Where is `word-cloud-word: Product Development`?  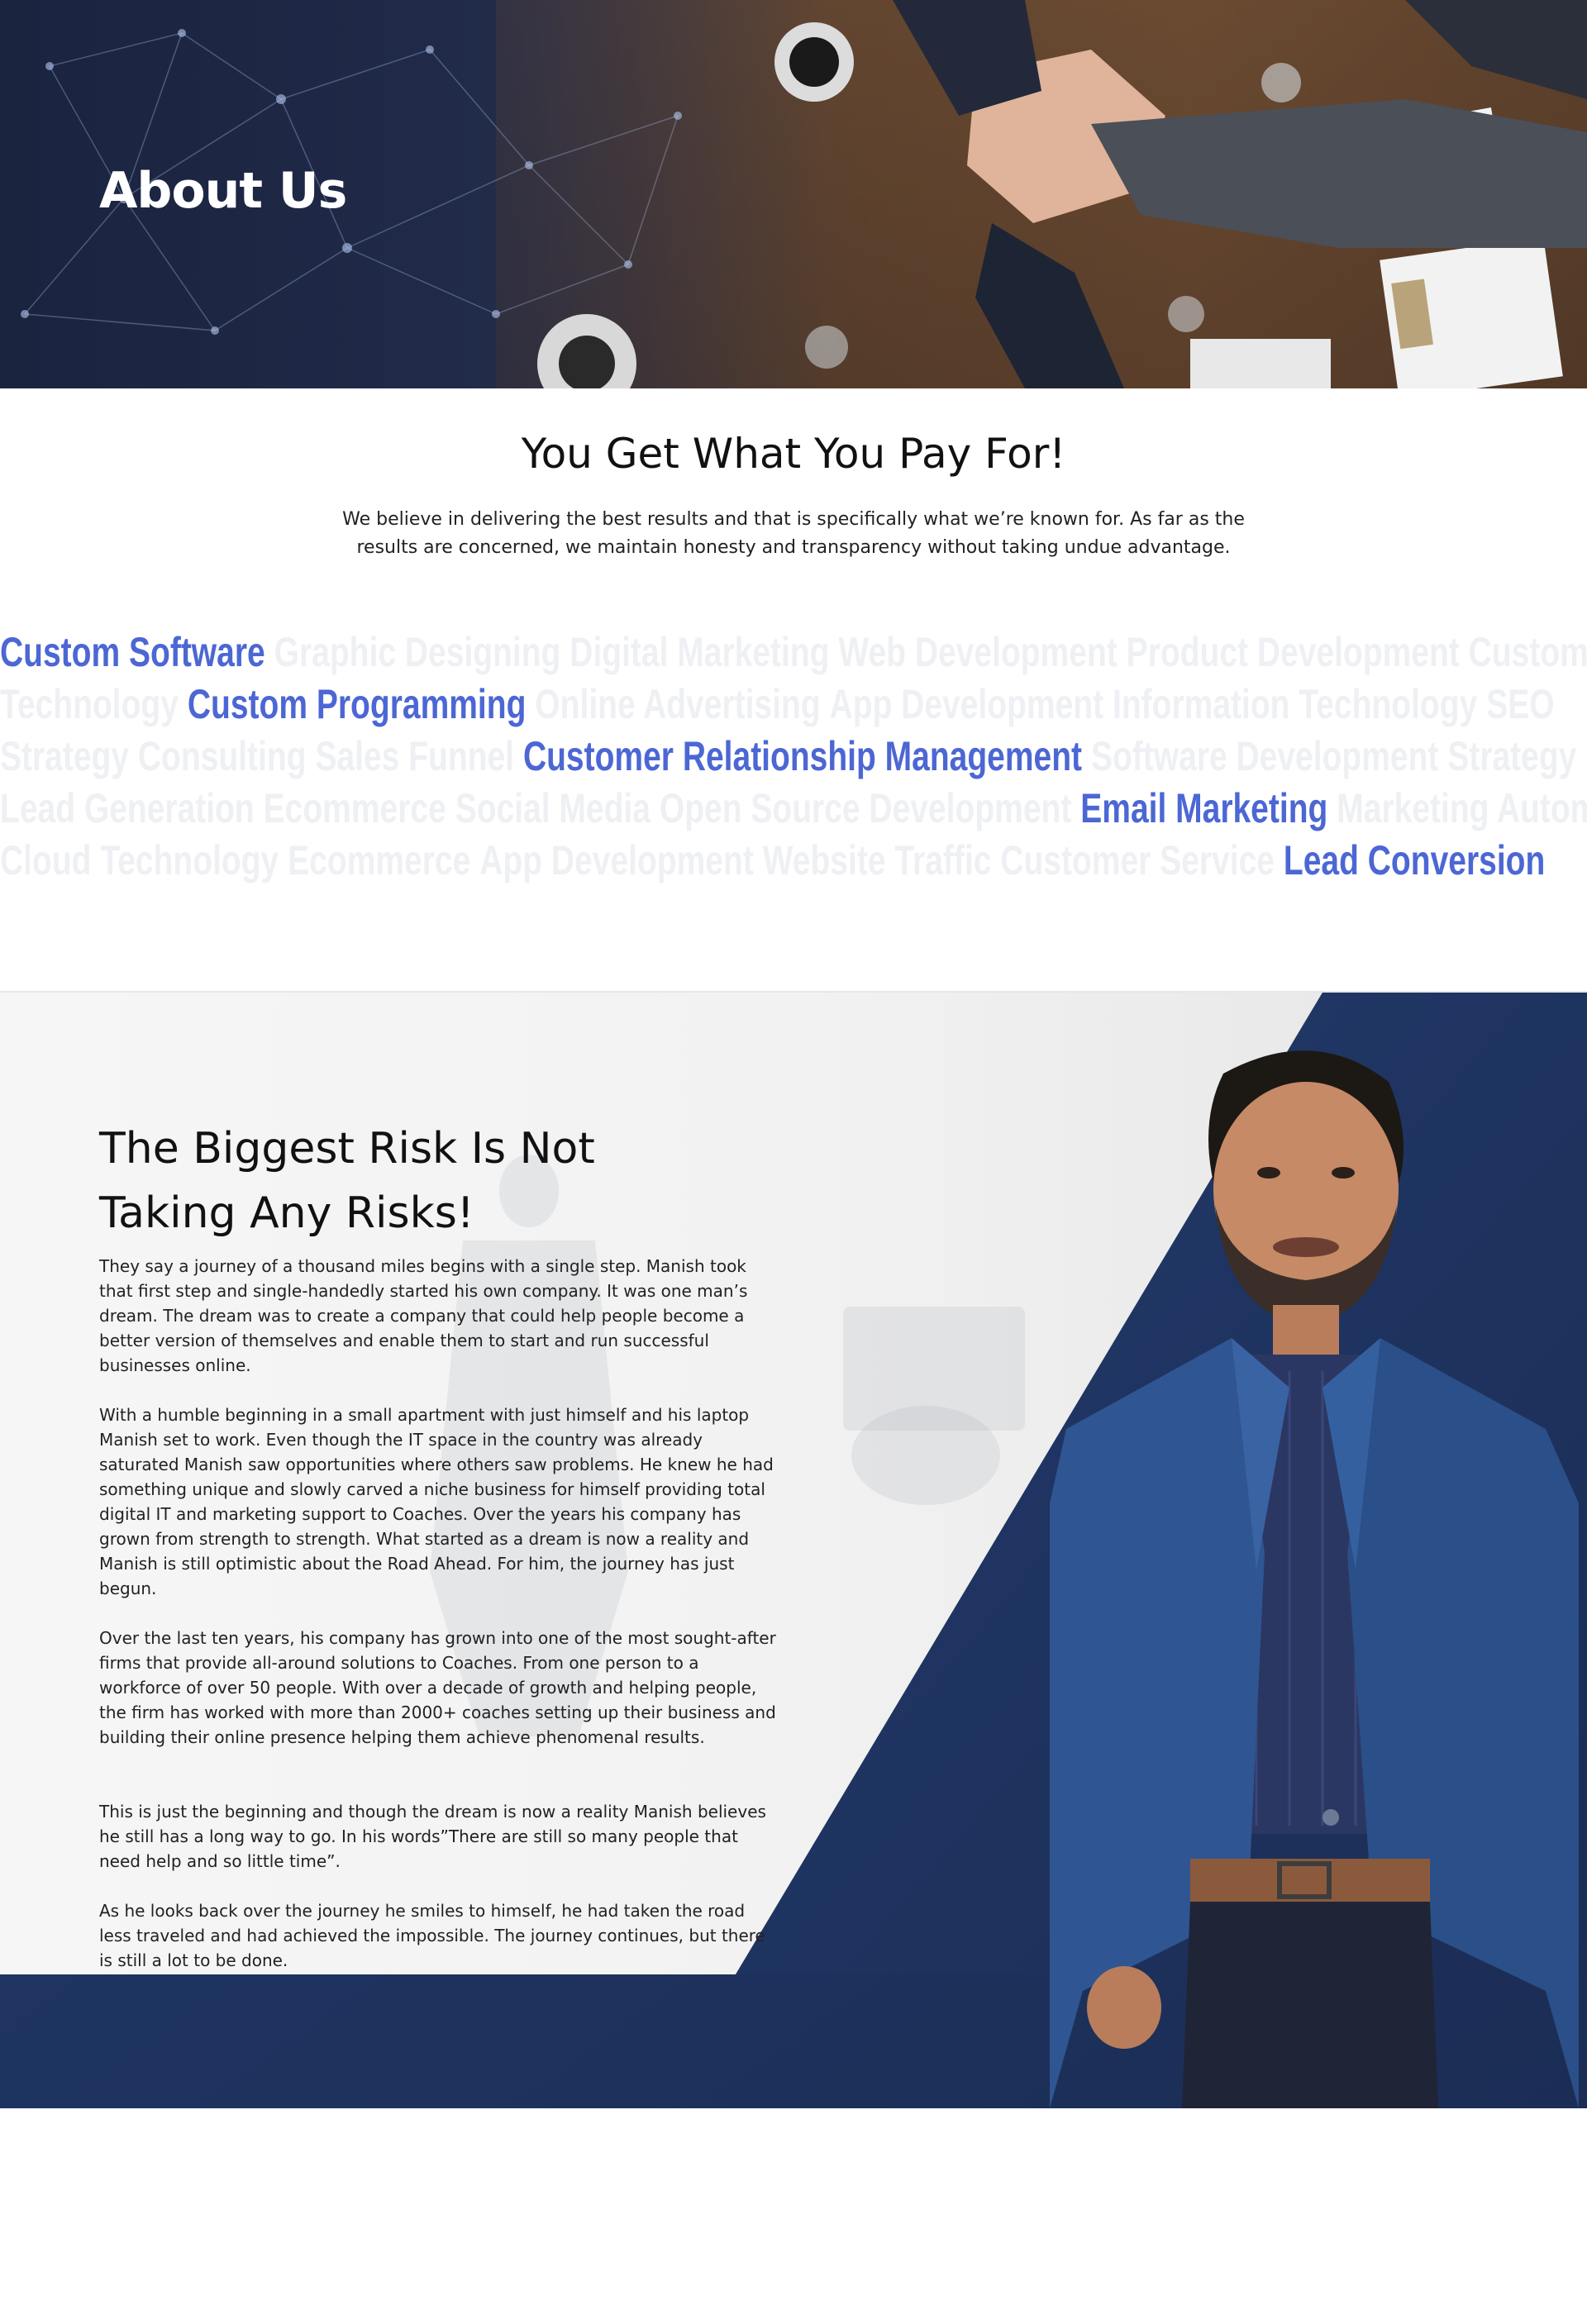
word-cloud-word: Product Development is located at coordinates (1293, 652).